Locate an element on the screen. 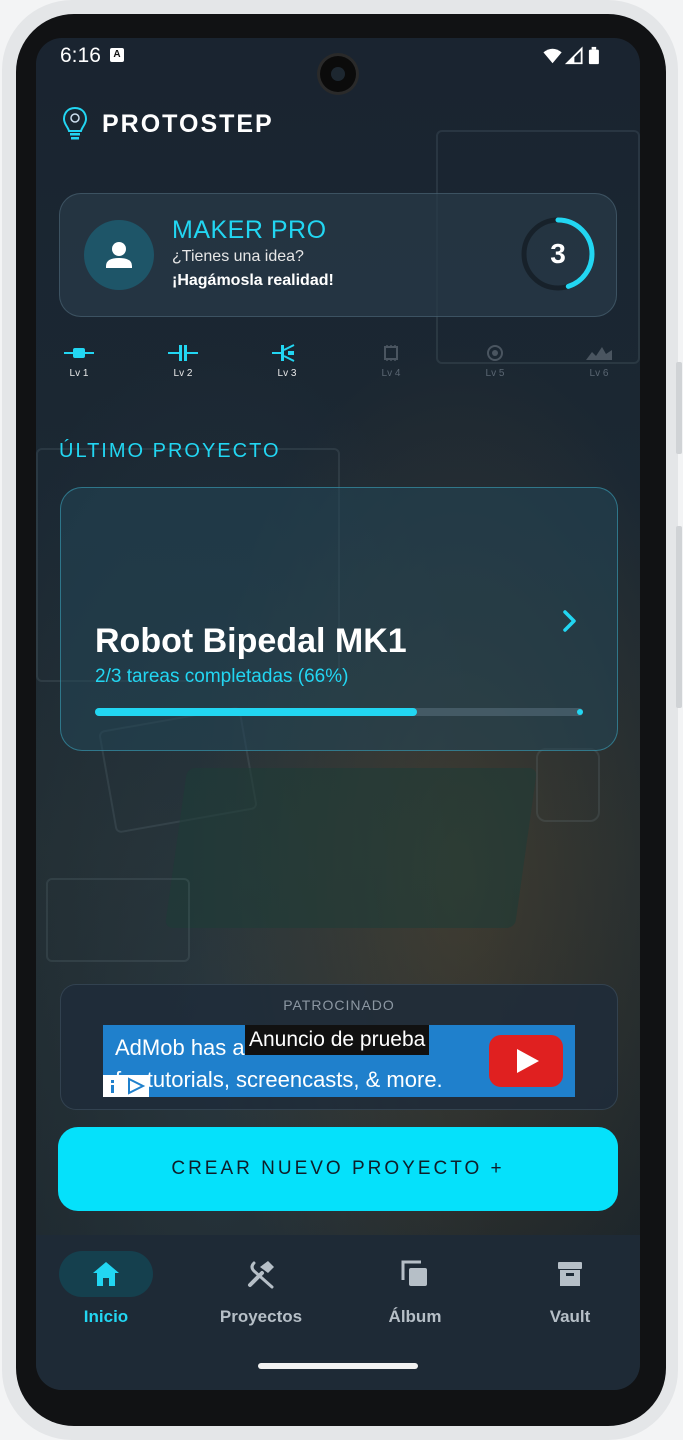 Image resolution: width=683 pixels, height=1440 pixels. rank-tagline: ¡Hagámosla realidad! is located at coordinates (253, 280).